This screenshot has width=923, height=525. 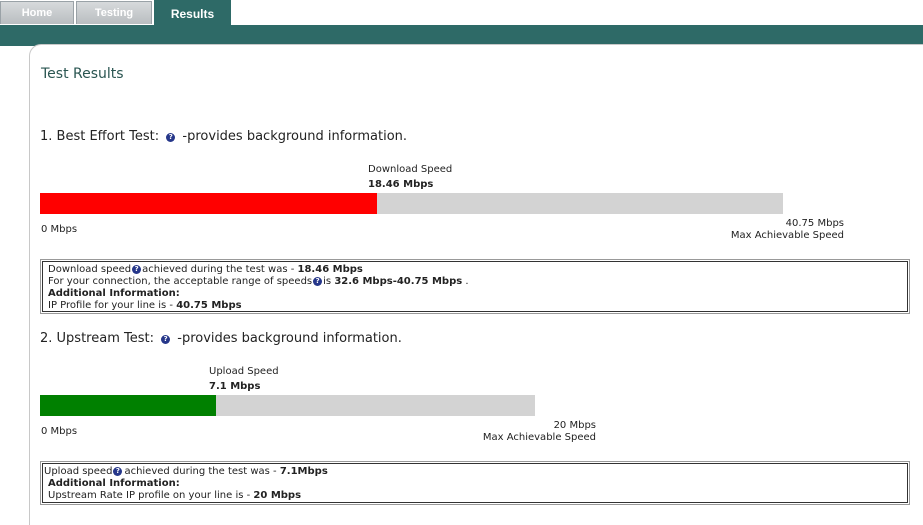 I want to click on download-speed-label: Download Speed, so click(x=410, y=169).